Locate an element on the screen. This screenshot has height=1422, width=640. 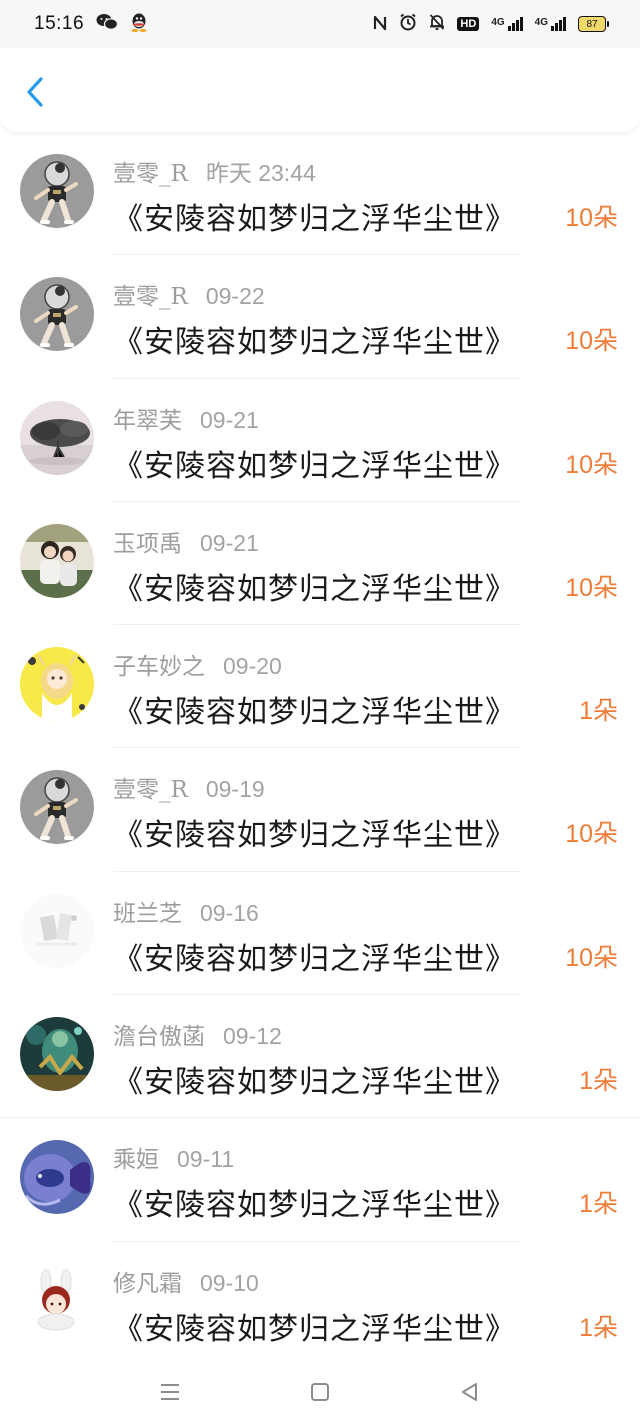
status-time: 15:16 is located at coordinates (59, 23).